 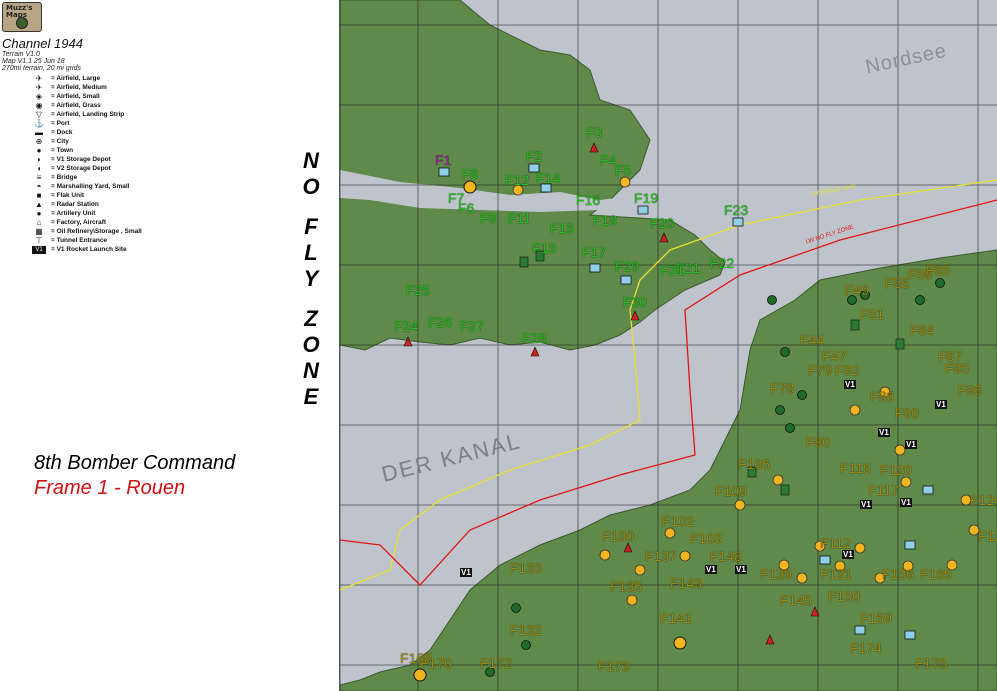 What do you see at coordinates (39, 105) in the screenshot?
I see `airfield-grass-icon: ◉` at bounding box center [39, 105].